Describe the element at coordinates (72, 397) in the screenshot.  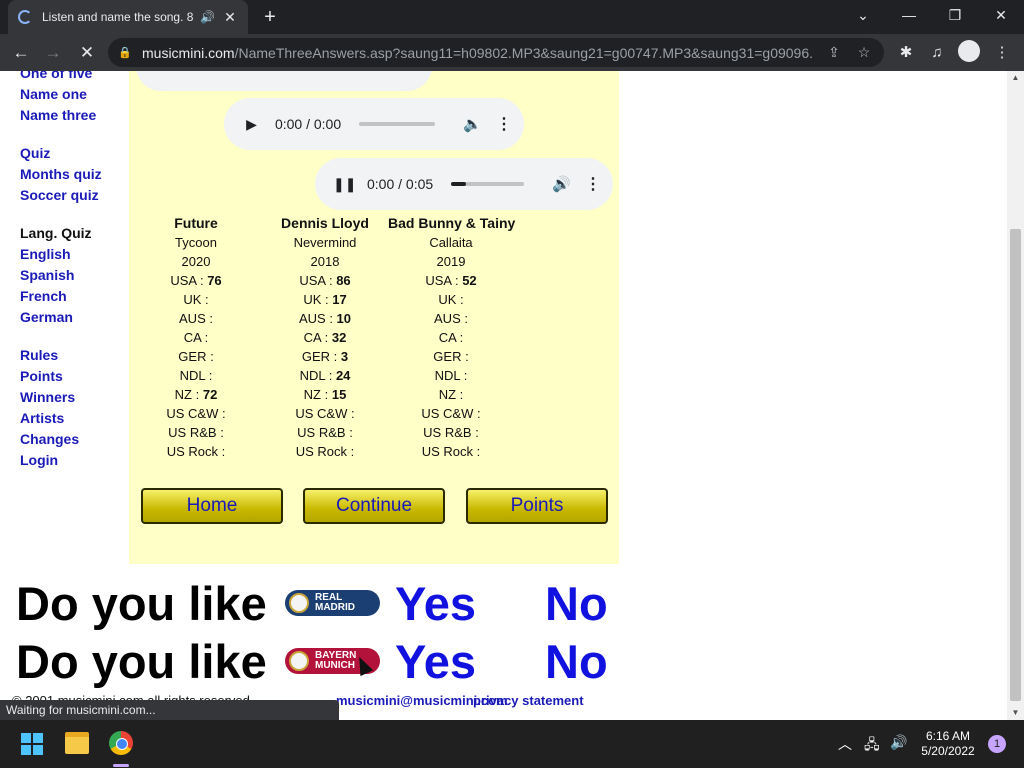
I see `sidebar-item-winners: Winners` at that location.